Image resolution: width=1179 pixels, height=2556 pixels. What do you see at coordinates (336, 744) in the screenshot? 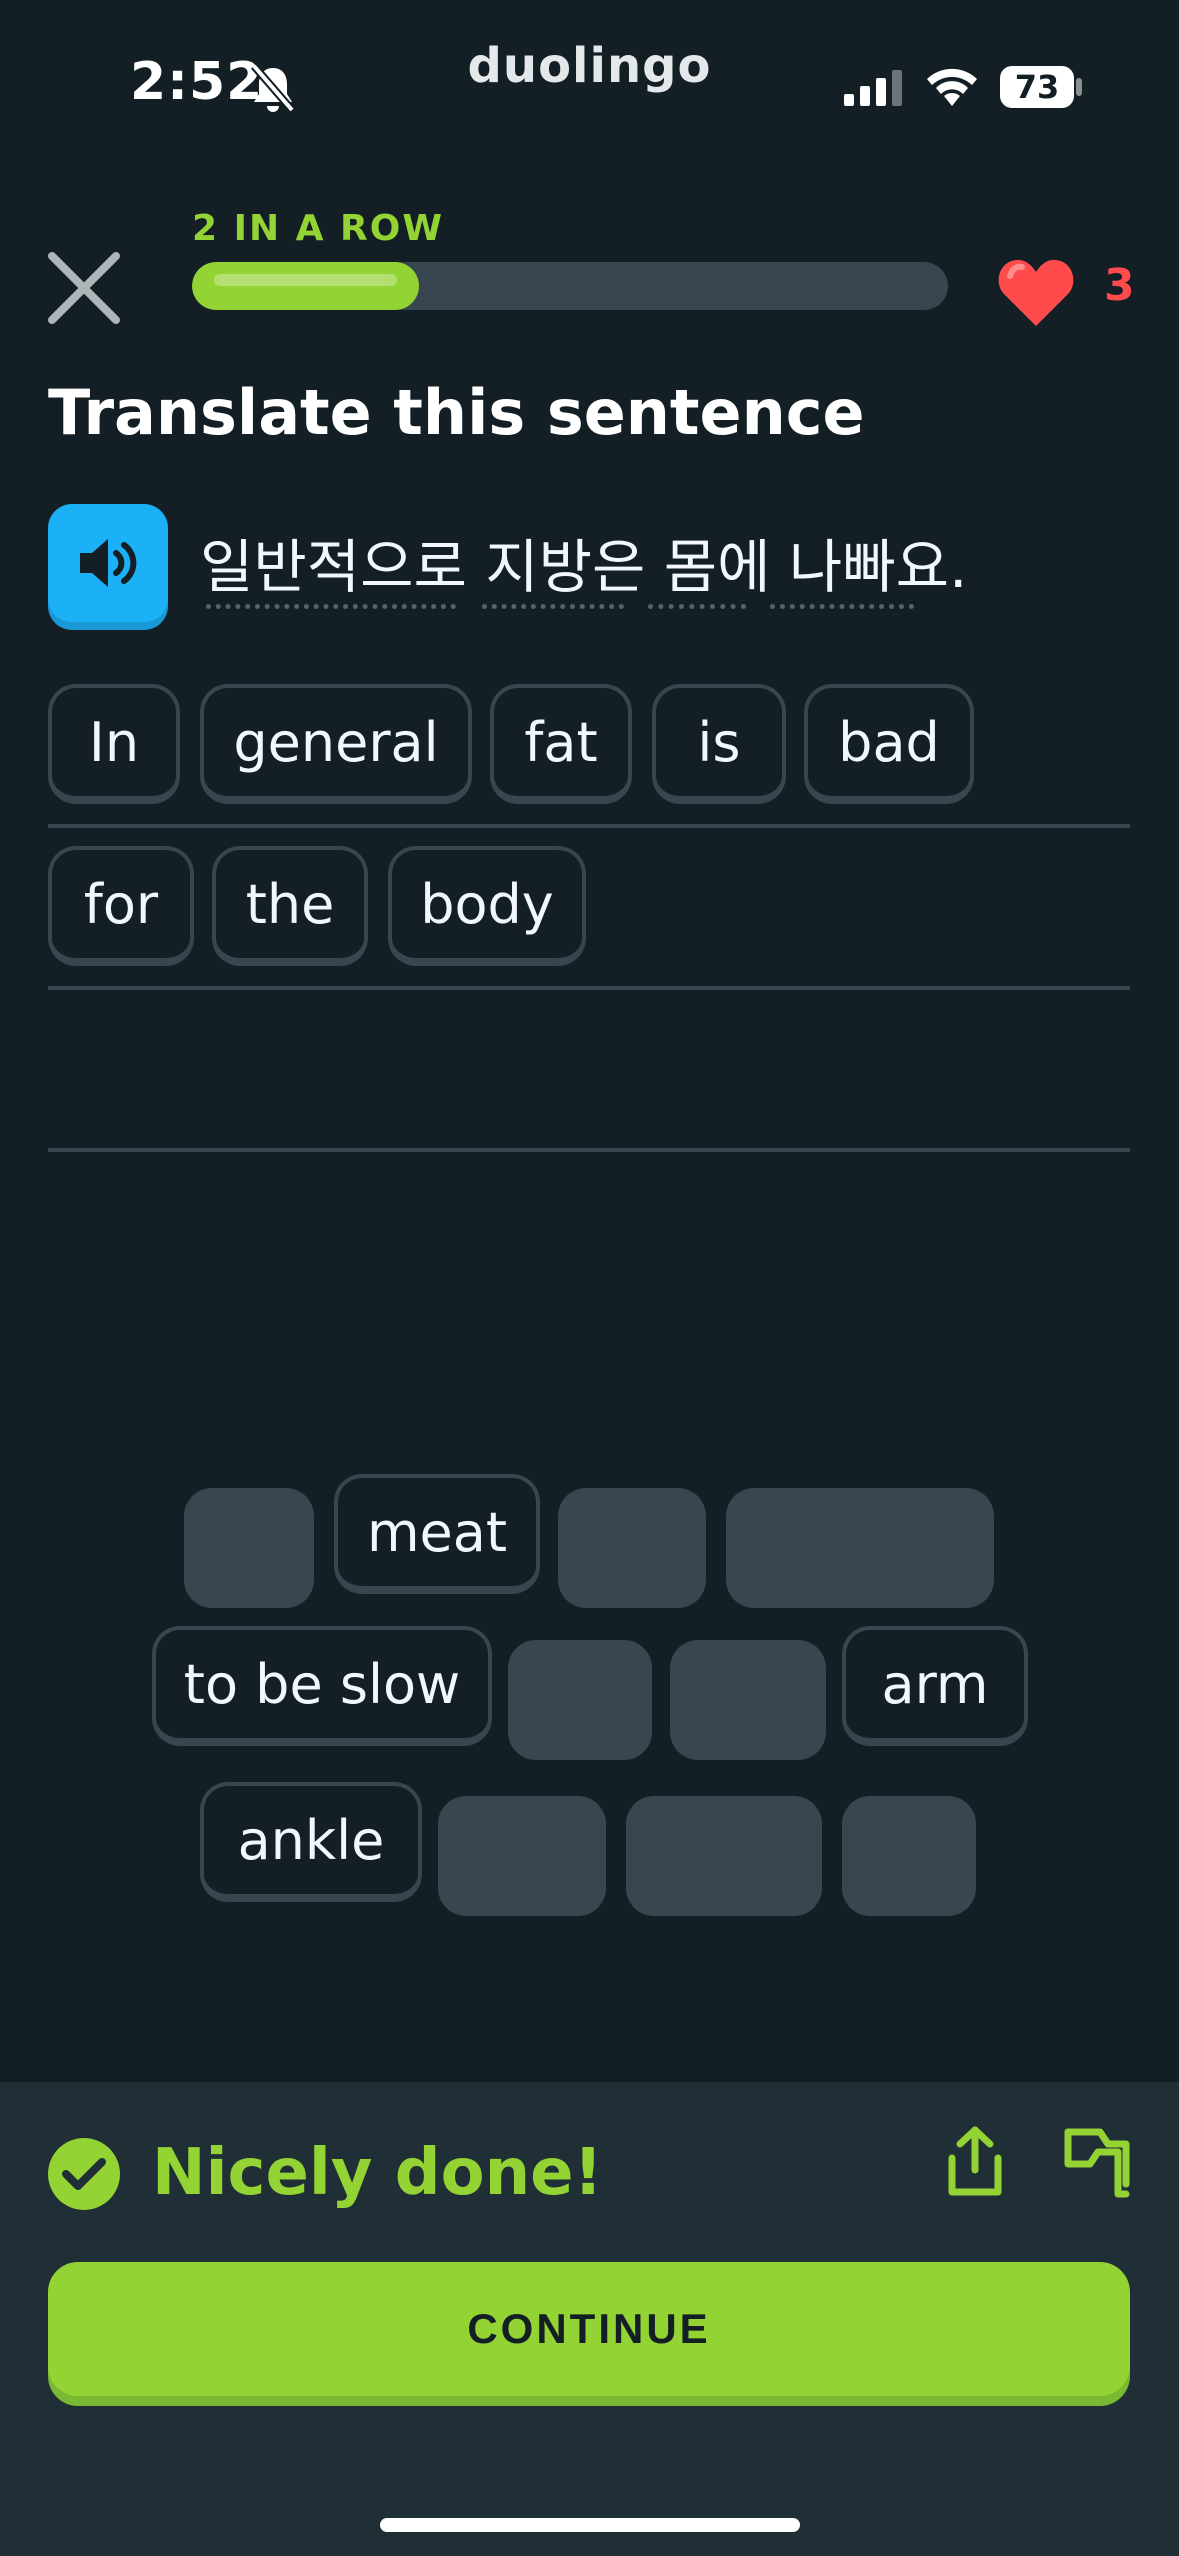
I see `answer-tile: general` at bounding box center [336, 744].